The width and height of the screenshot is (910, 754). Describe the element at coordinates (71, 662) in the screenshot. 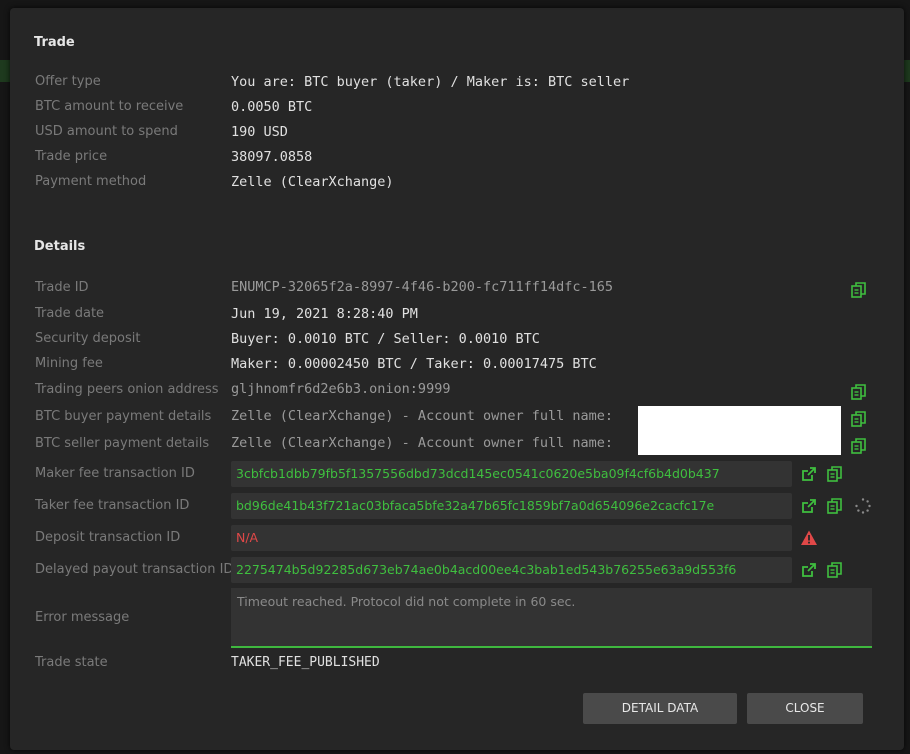

I see `trade-state-label: Trade state` at that location.